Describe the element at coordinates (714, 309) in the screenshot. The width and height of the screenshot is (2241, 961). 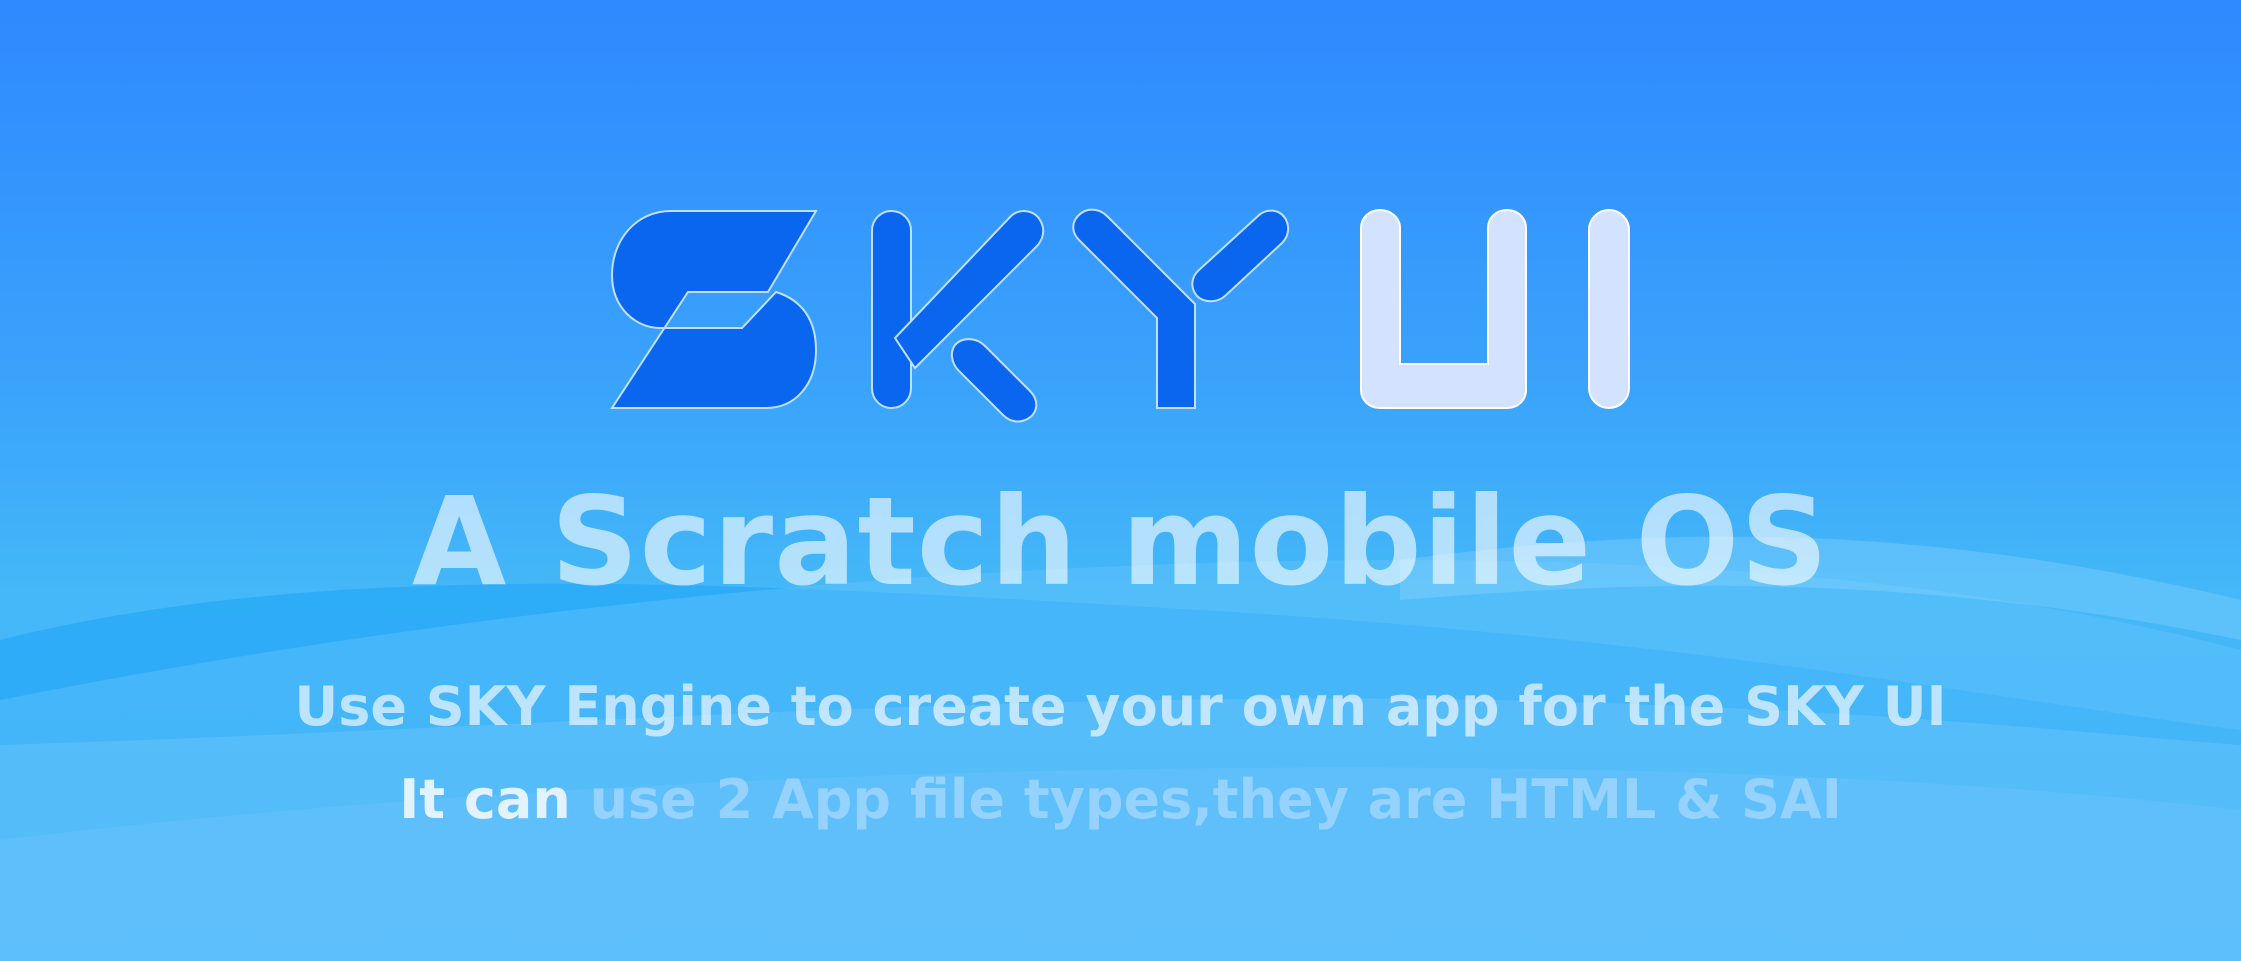
I see `logo-letter-s` at that location.